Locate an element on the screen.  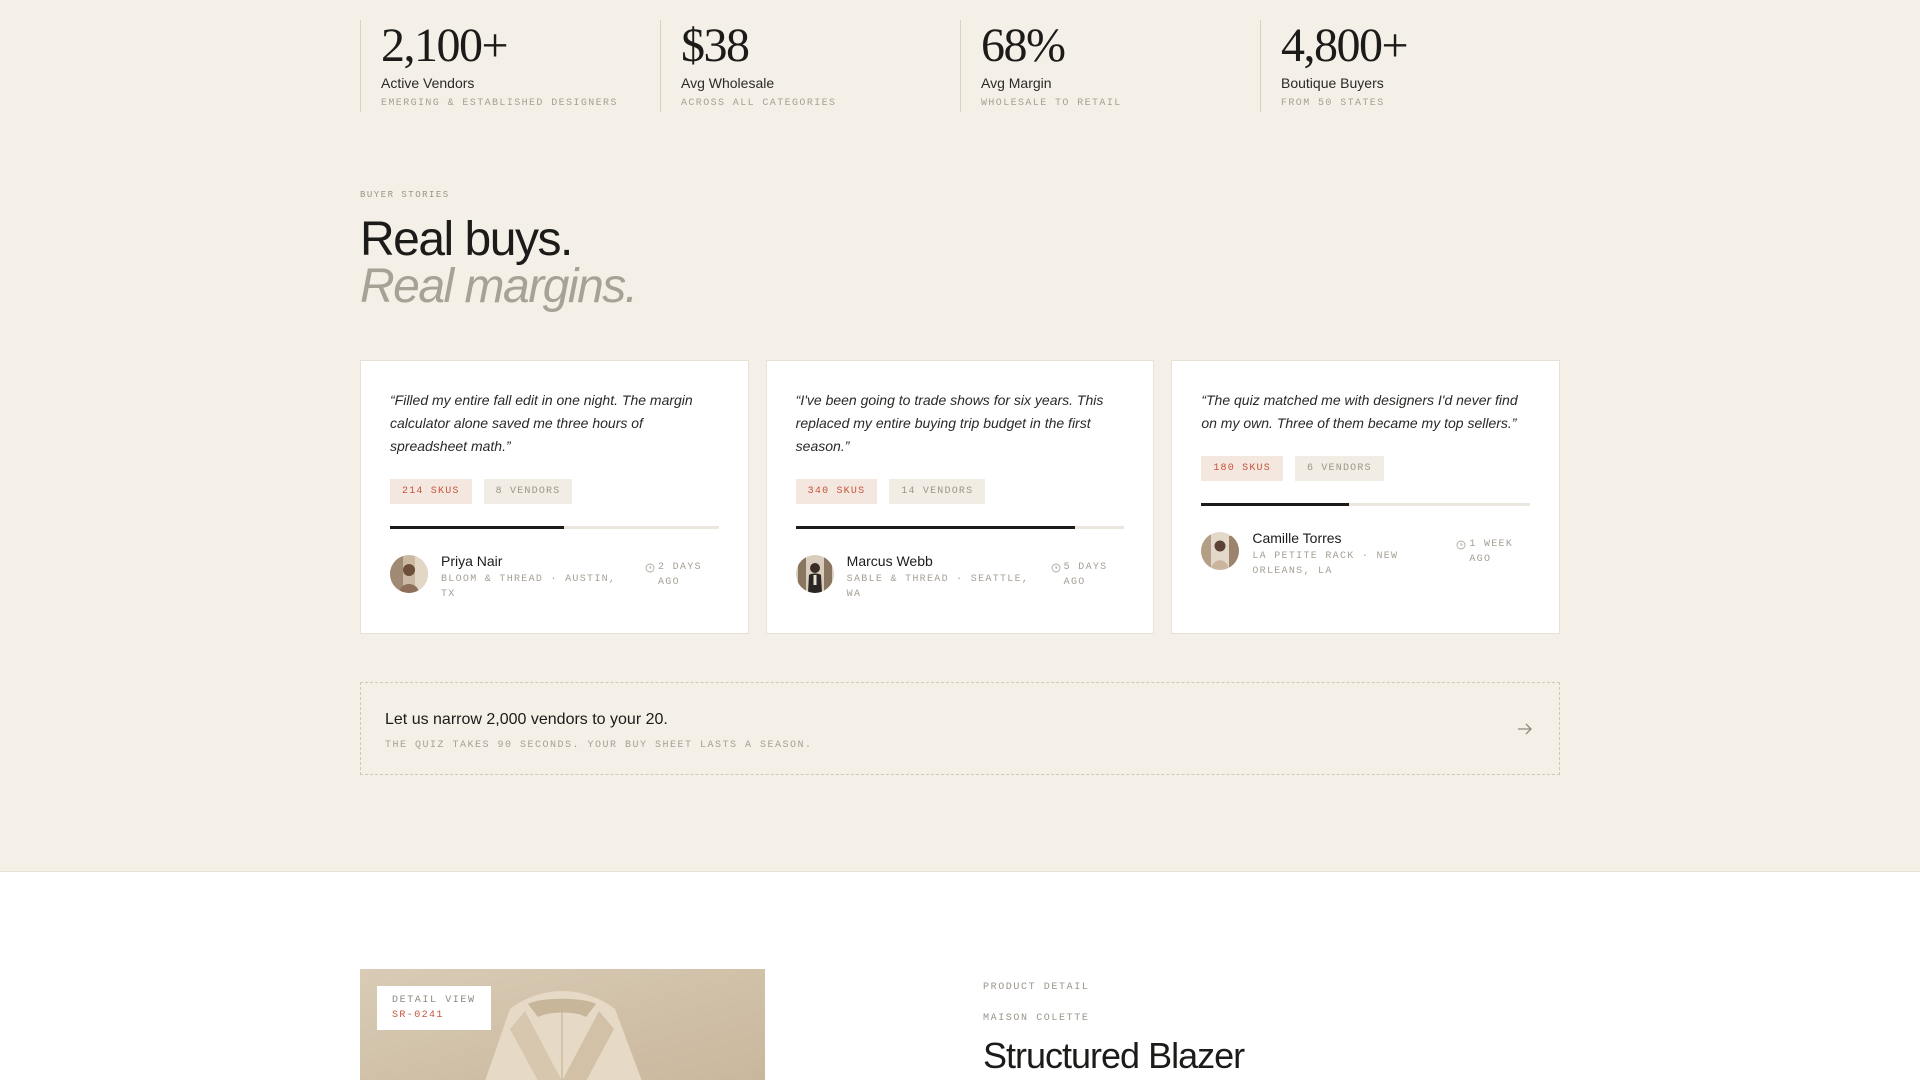
stat-value: 4,800+ is located at coordinates (1345, 45).